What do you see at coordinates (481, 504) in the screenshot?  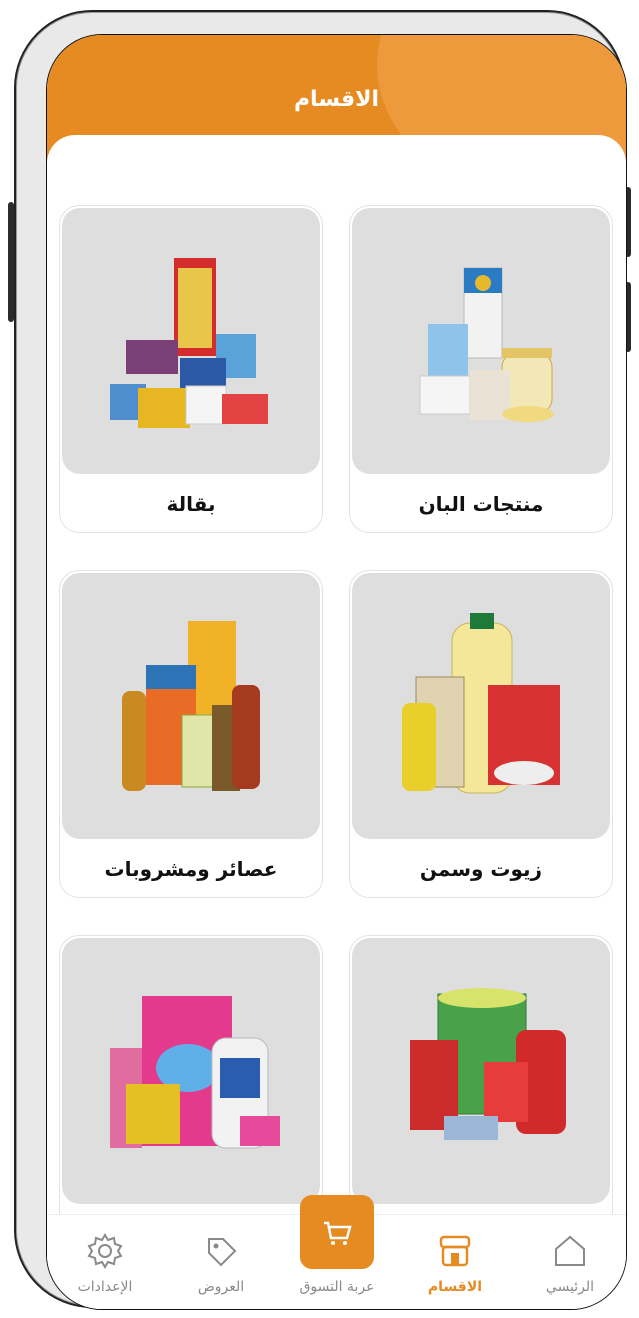 I see `category-label: منتجات البان` at bounding box center [481, 504].